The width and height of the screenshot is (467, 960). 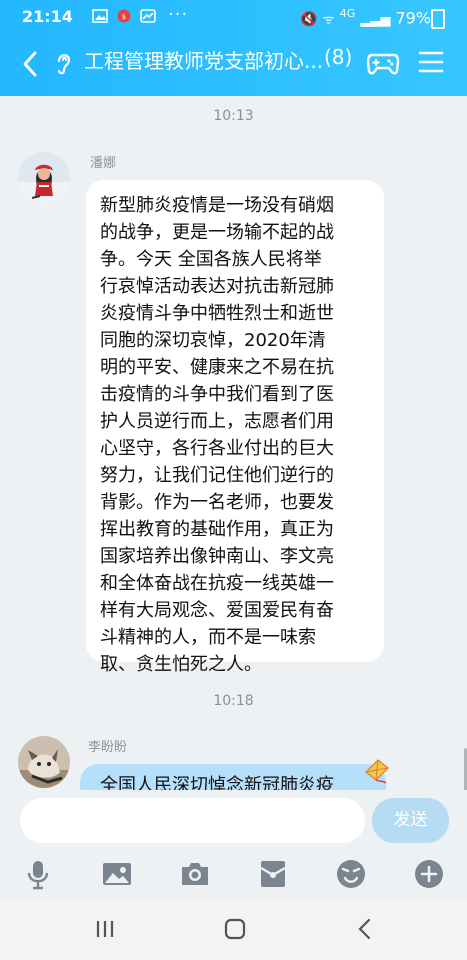 I want to click on message-line: 和全体奋战在抗疫一线英雄一, so click(x=217, y=583).